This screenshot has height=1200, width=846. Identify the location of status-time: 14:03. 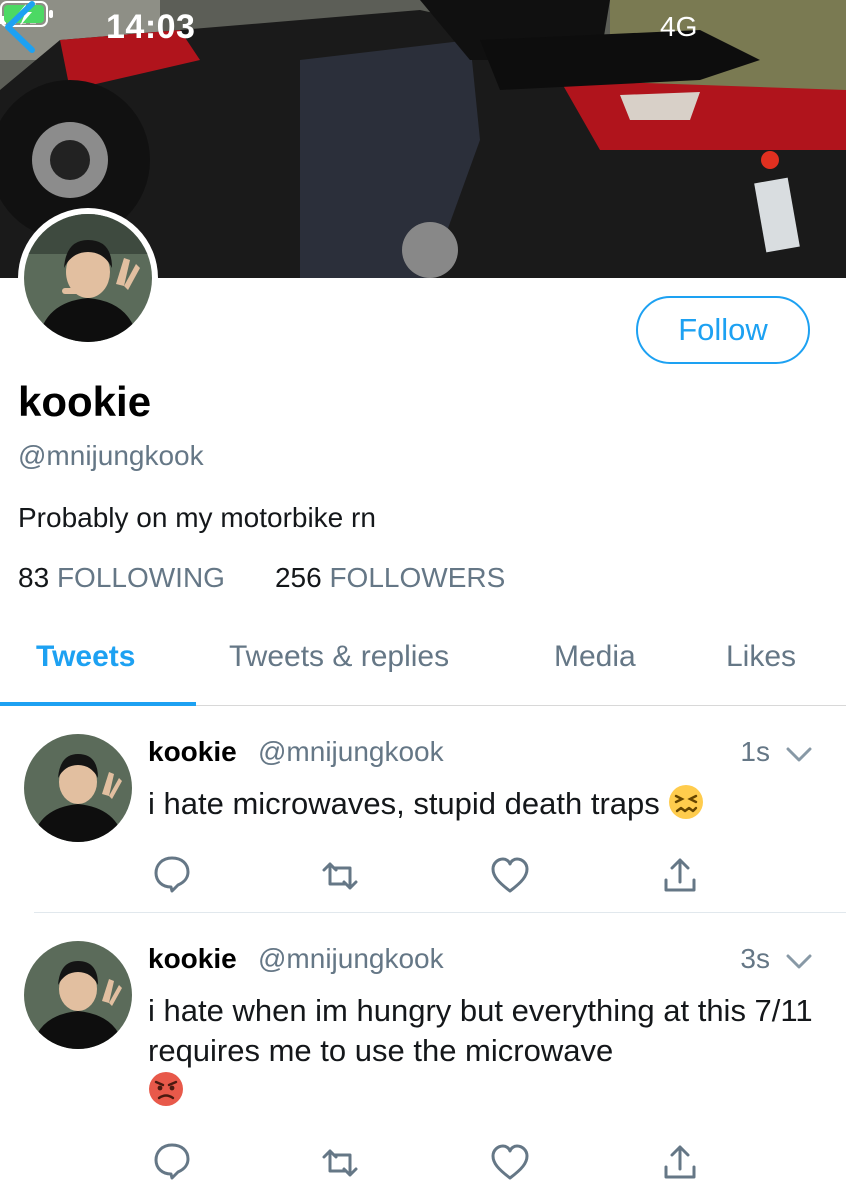
(151, 27).